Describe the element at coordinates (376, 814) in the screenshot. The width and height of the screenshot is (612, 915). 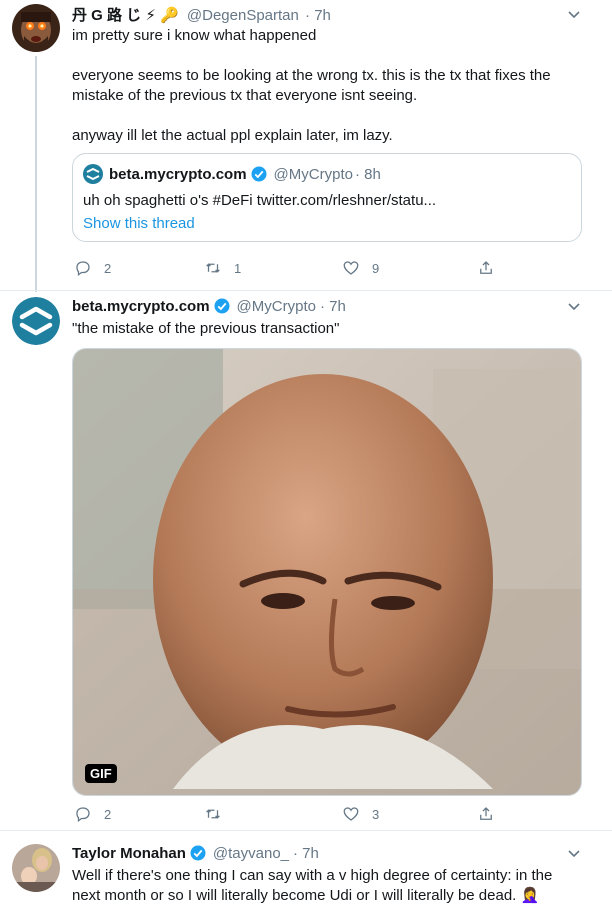
I see `like-count: 3` at that location.